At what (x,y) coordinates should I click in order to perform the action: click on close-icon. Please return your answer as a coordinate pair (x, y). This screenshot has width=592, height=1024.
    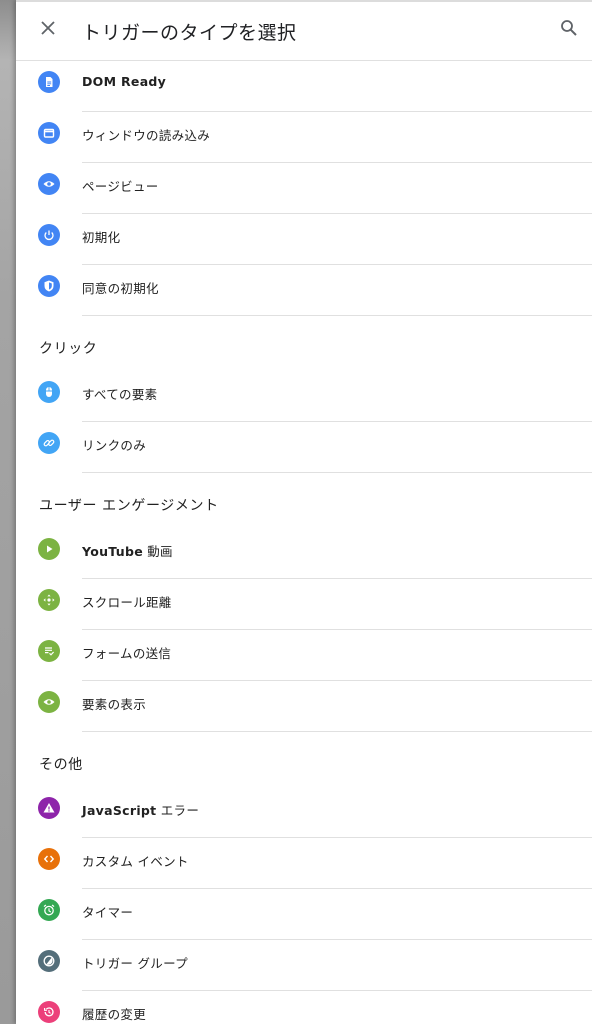
    Looking at the image, I should click on (48, 30).